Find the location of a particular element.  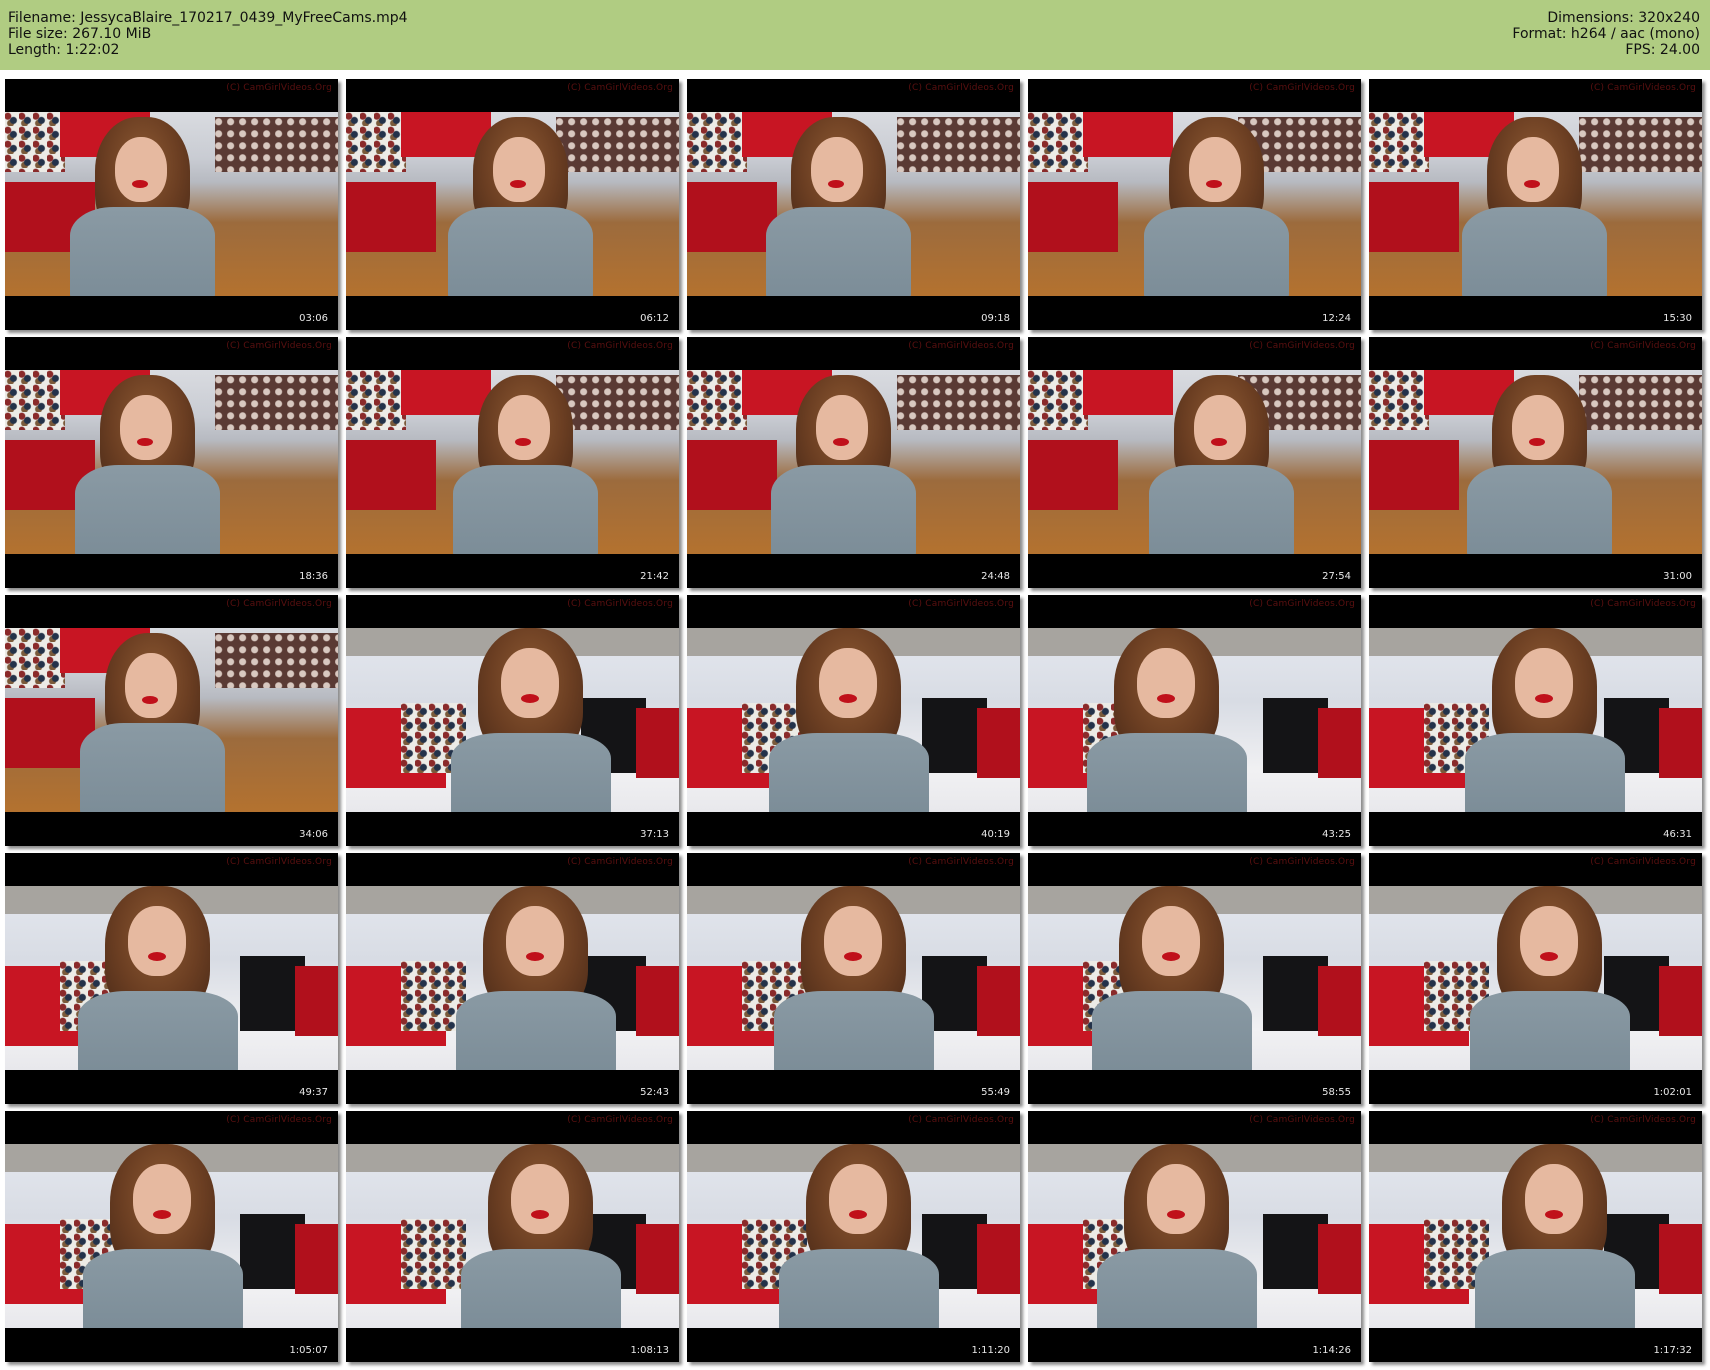

timestamp-label: 12:24 is located at coordinates (1336, 318).